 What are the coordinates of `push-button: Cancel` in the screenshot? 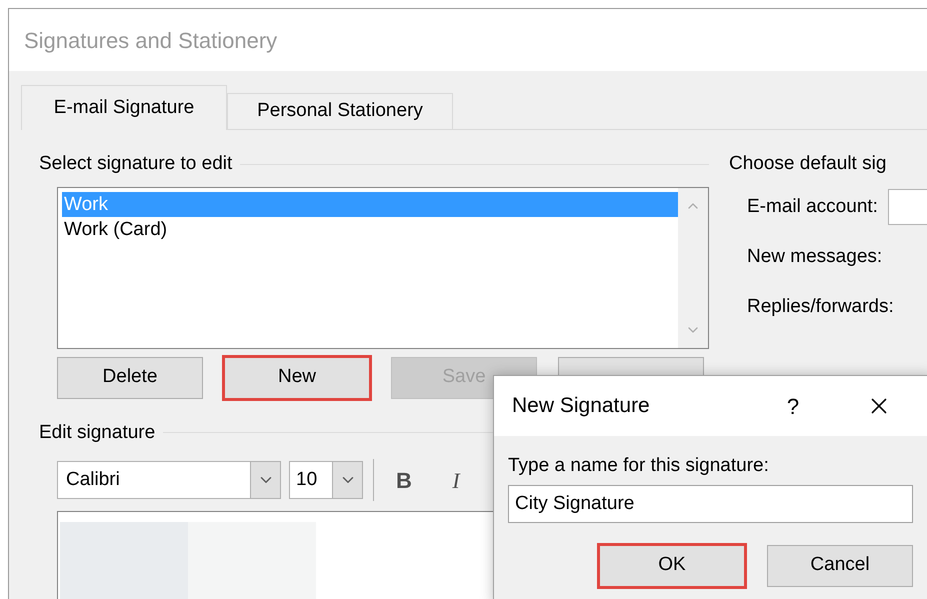 It's located at (840, 565).